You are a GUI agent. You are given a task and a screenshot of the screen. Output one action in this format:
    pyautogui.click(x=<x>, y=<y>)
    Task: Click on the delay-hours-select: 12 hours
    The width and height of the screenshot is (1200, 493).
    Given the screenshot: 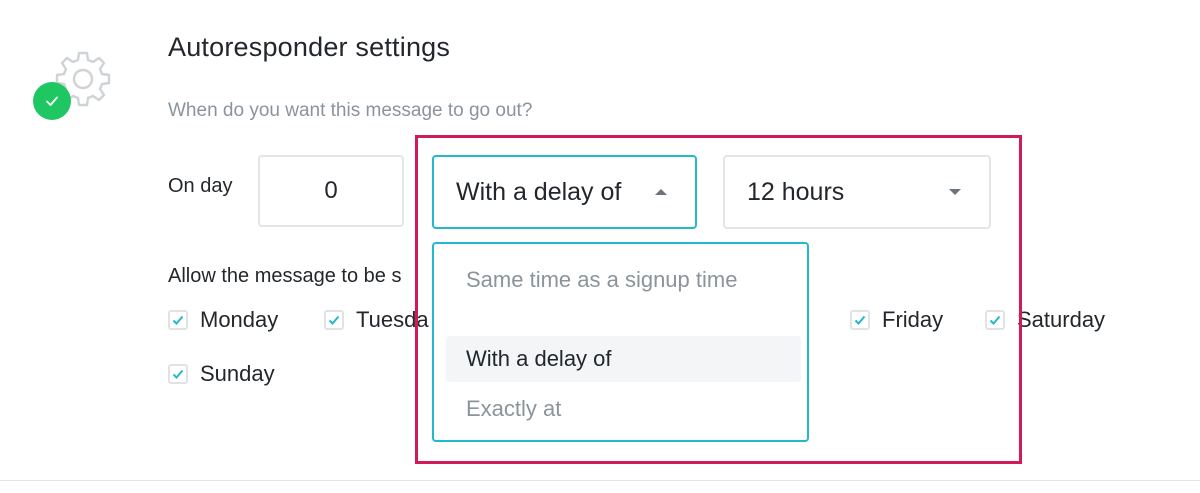 What is the action you would take?
    pyautogui.click(x=857, y=192)
    